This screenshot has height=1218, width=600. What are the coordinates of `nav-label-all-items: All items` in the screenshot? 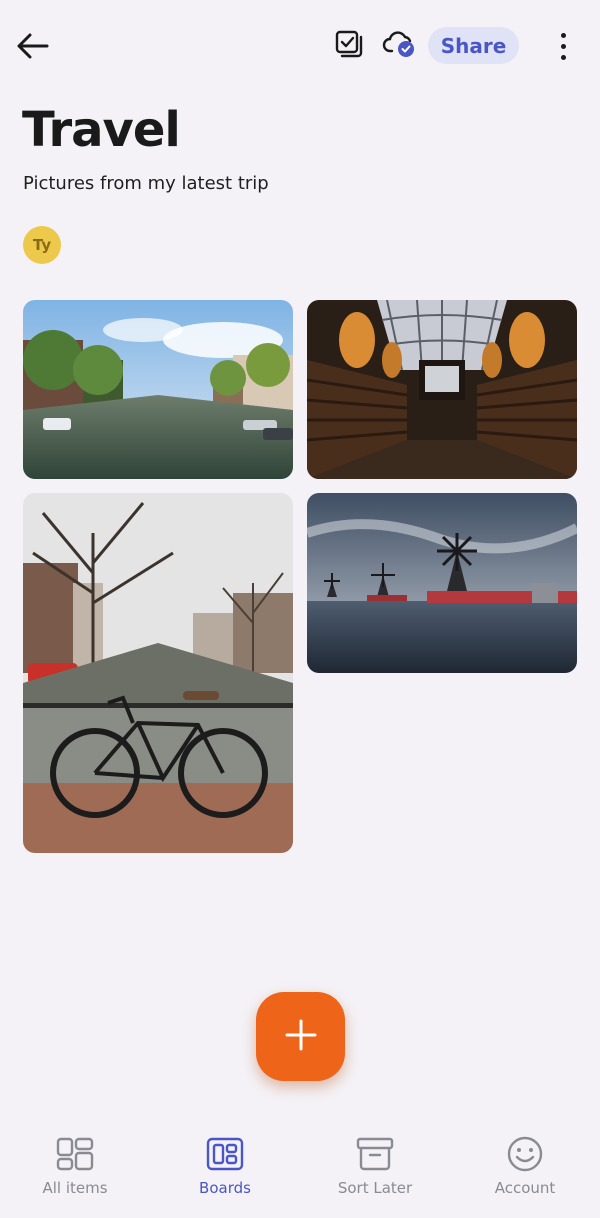 It's located at (75, 1188).